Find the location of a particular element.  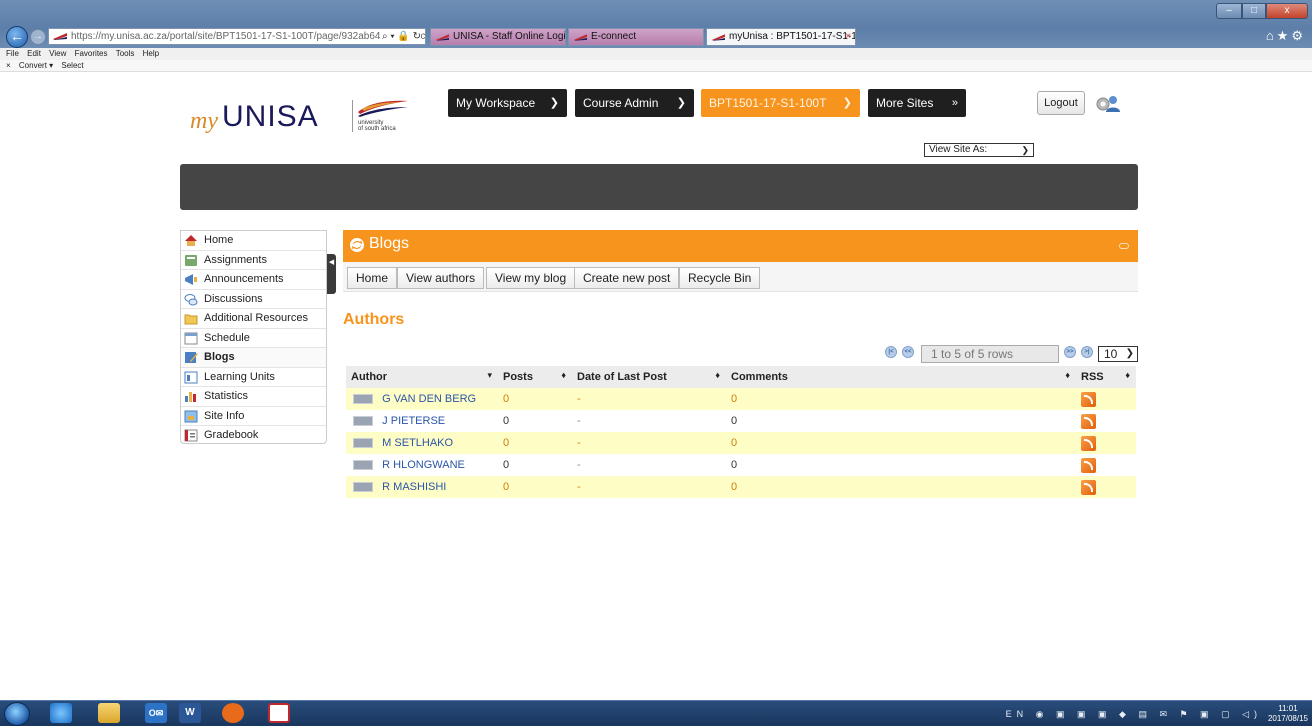

sidebar-item-gradebook: Gradebook is located at coordinates (253, 436).